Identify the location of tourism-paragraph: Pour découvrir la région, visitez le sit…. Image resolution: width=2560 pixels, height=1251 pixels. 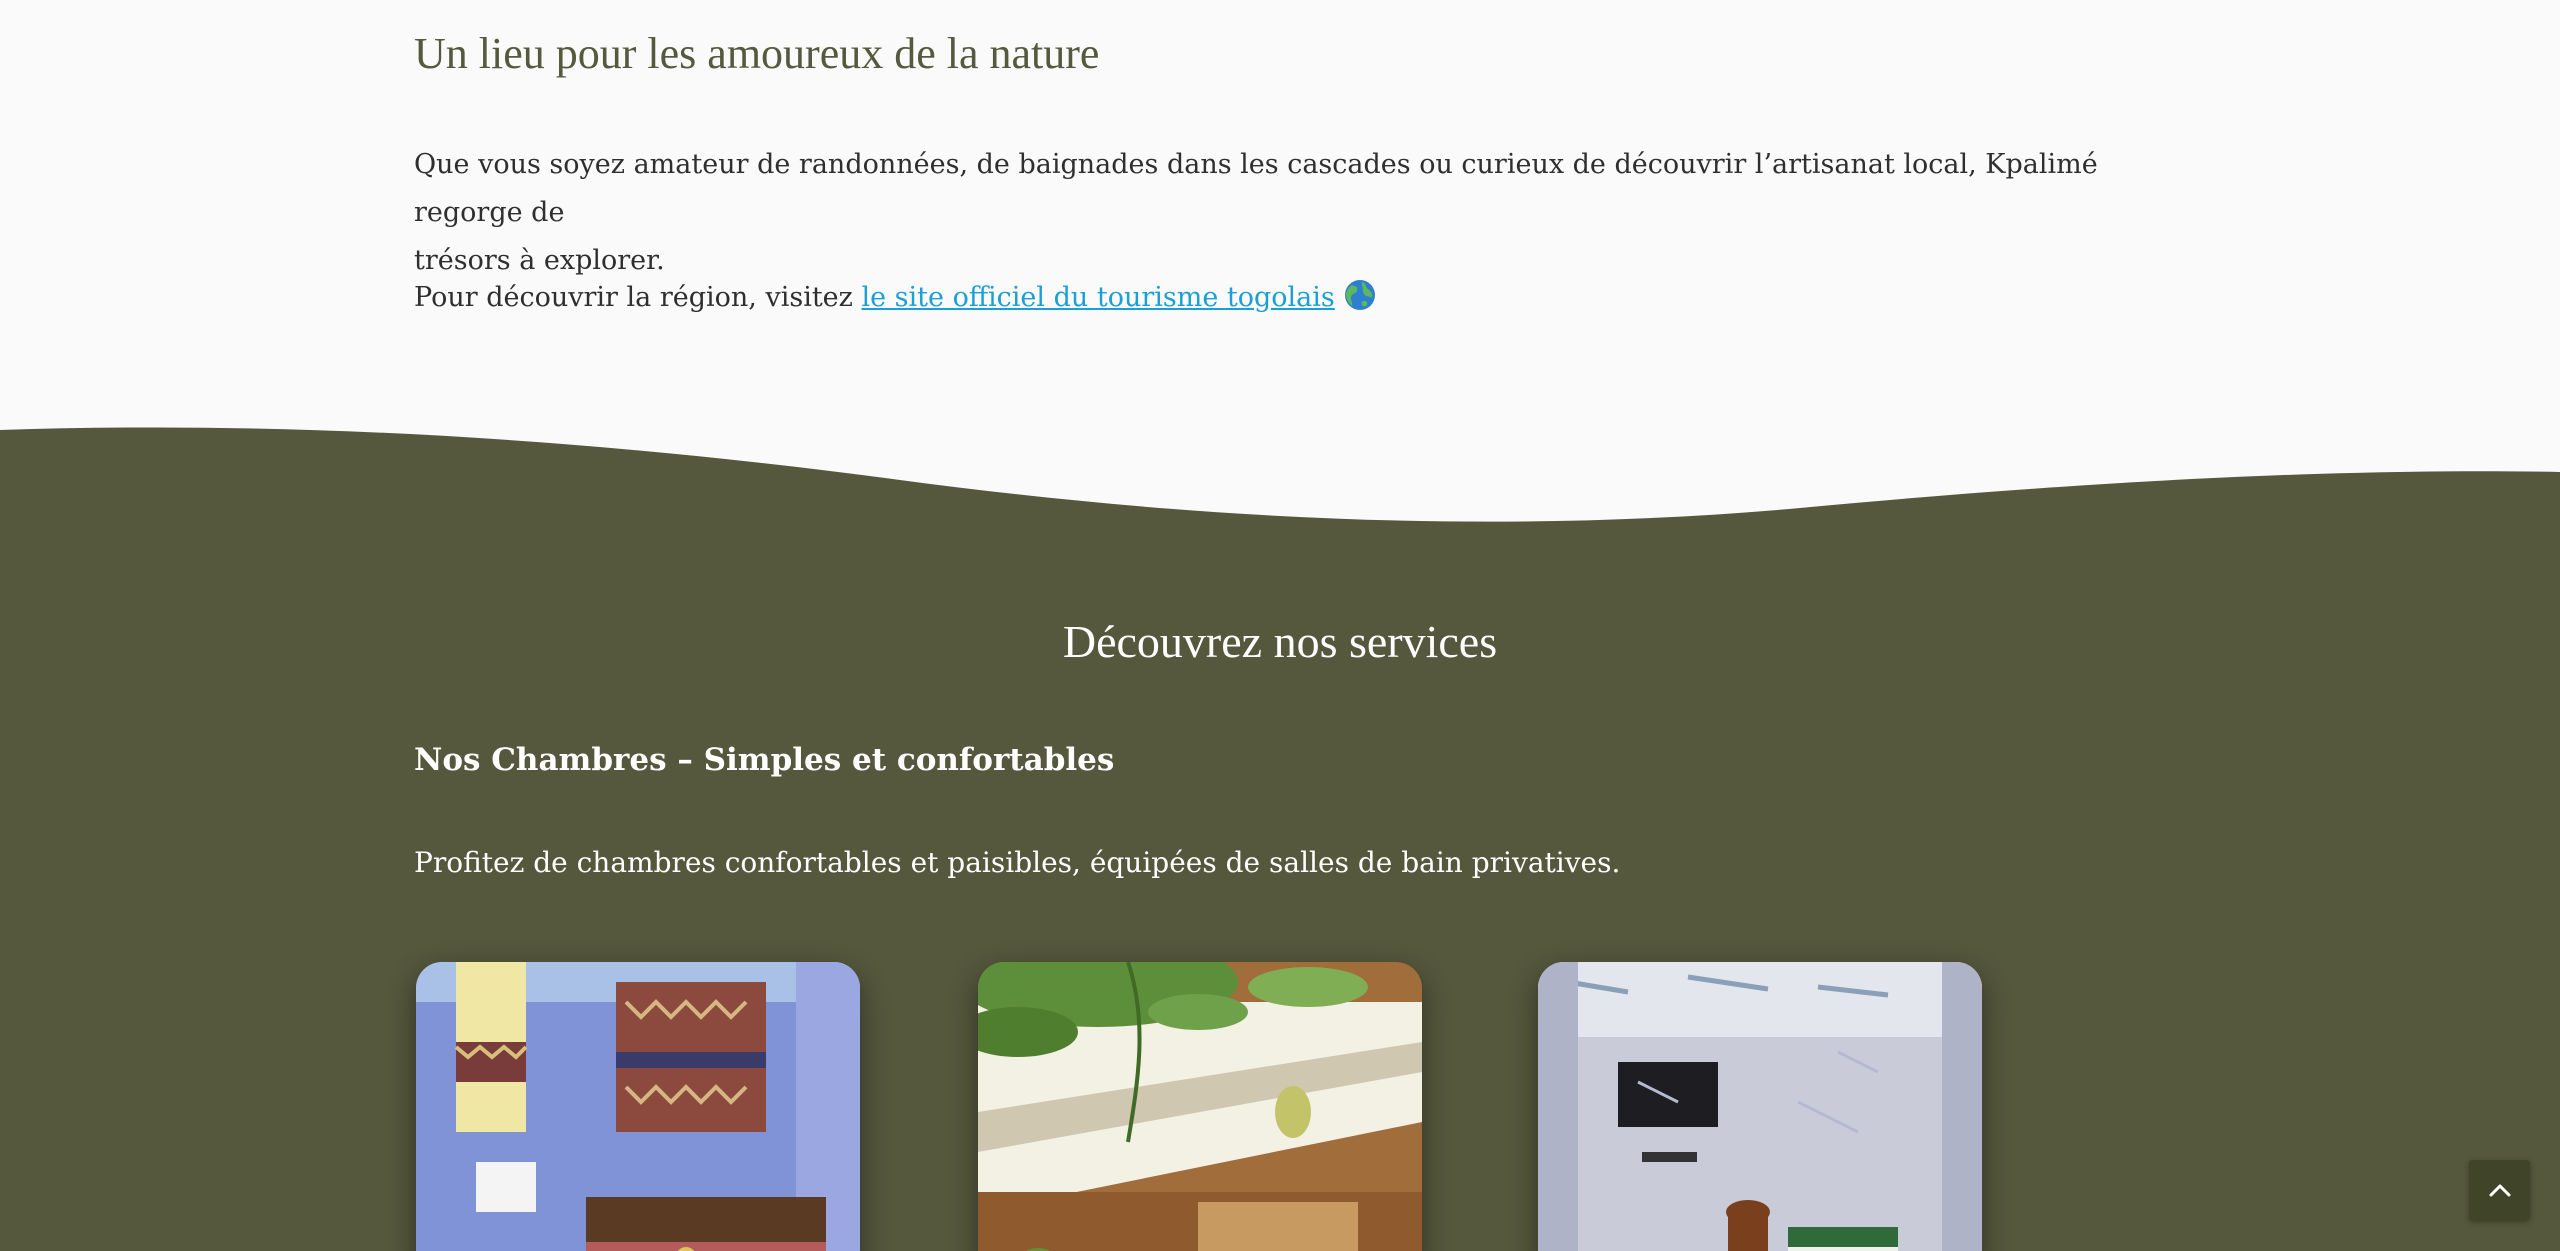
(895, 301).